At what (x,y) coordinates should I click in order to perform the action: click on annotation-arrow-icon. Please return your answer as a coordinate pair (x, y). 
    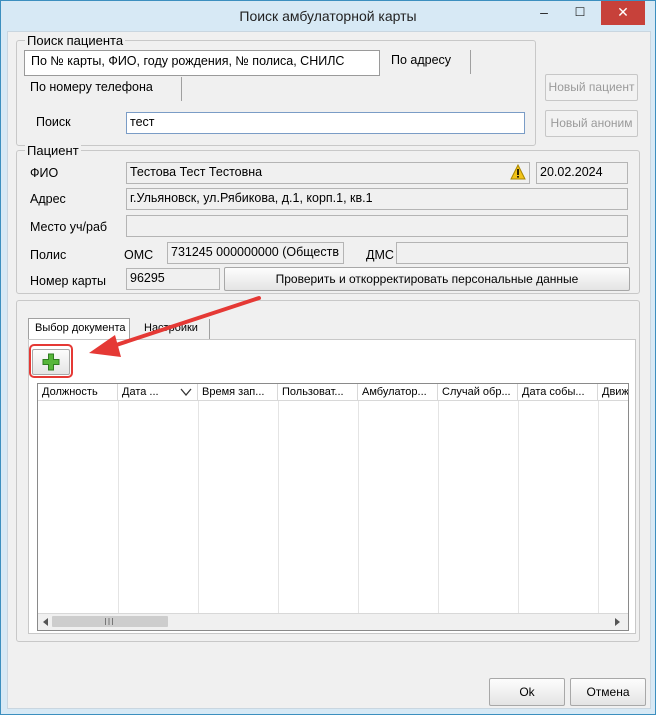
    Looking at the image, I should click on (175, 326).